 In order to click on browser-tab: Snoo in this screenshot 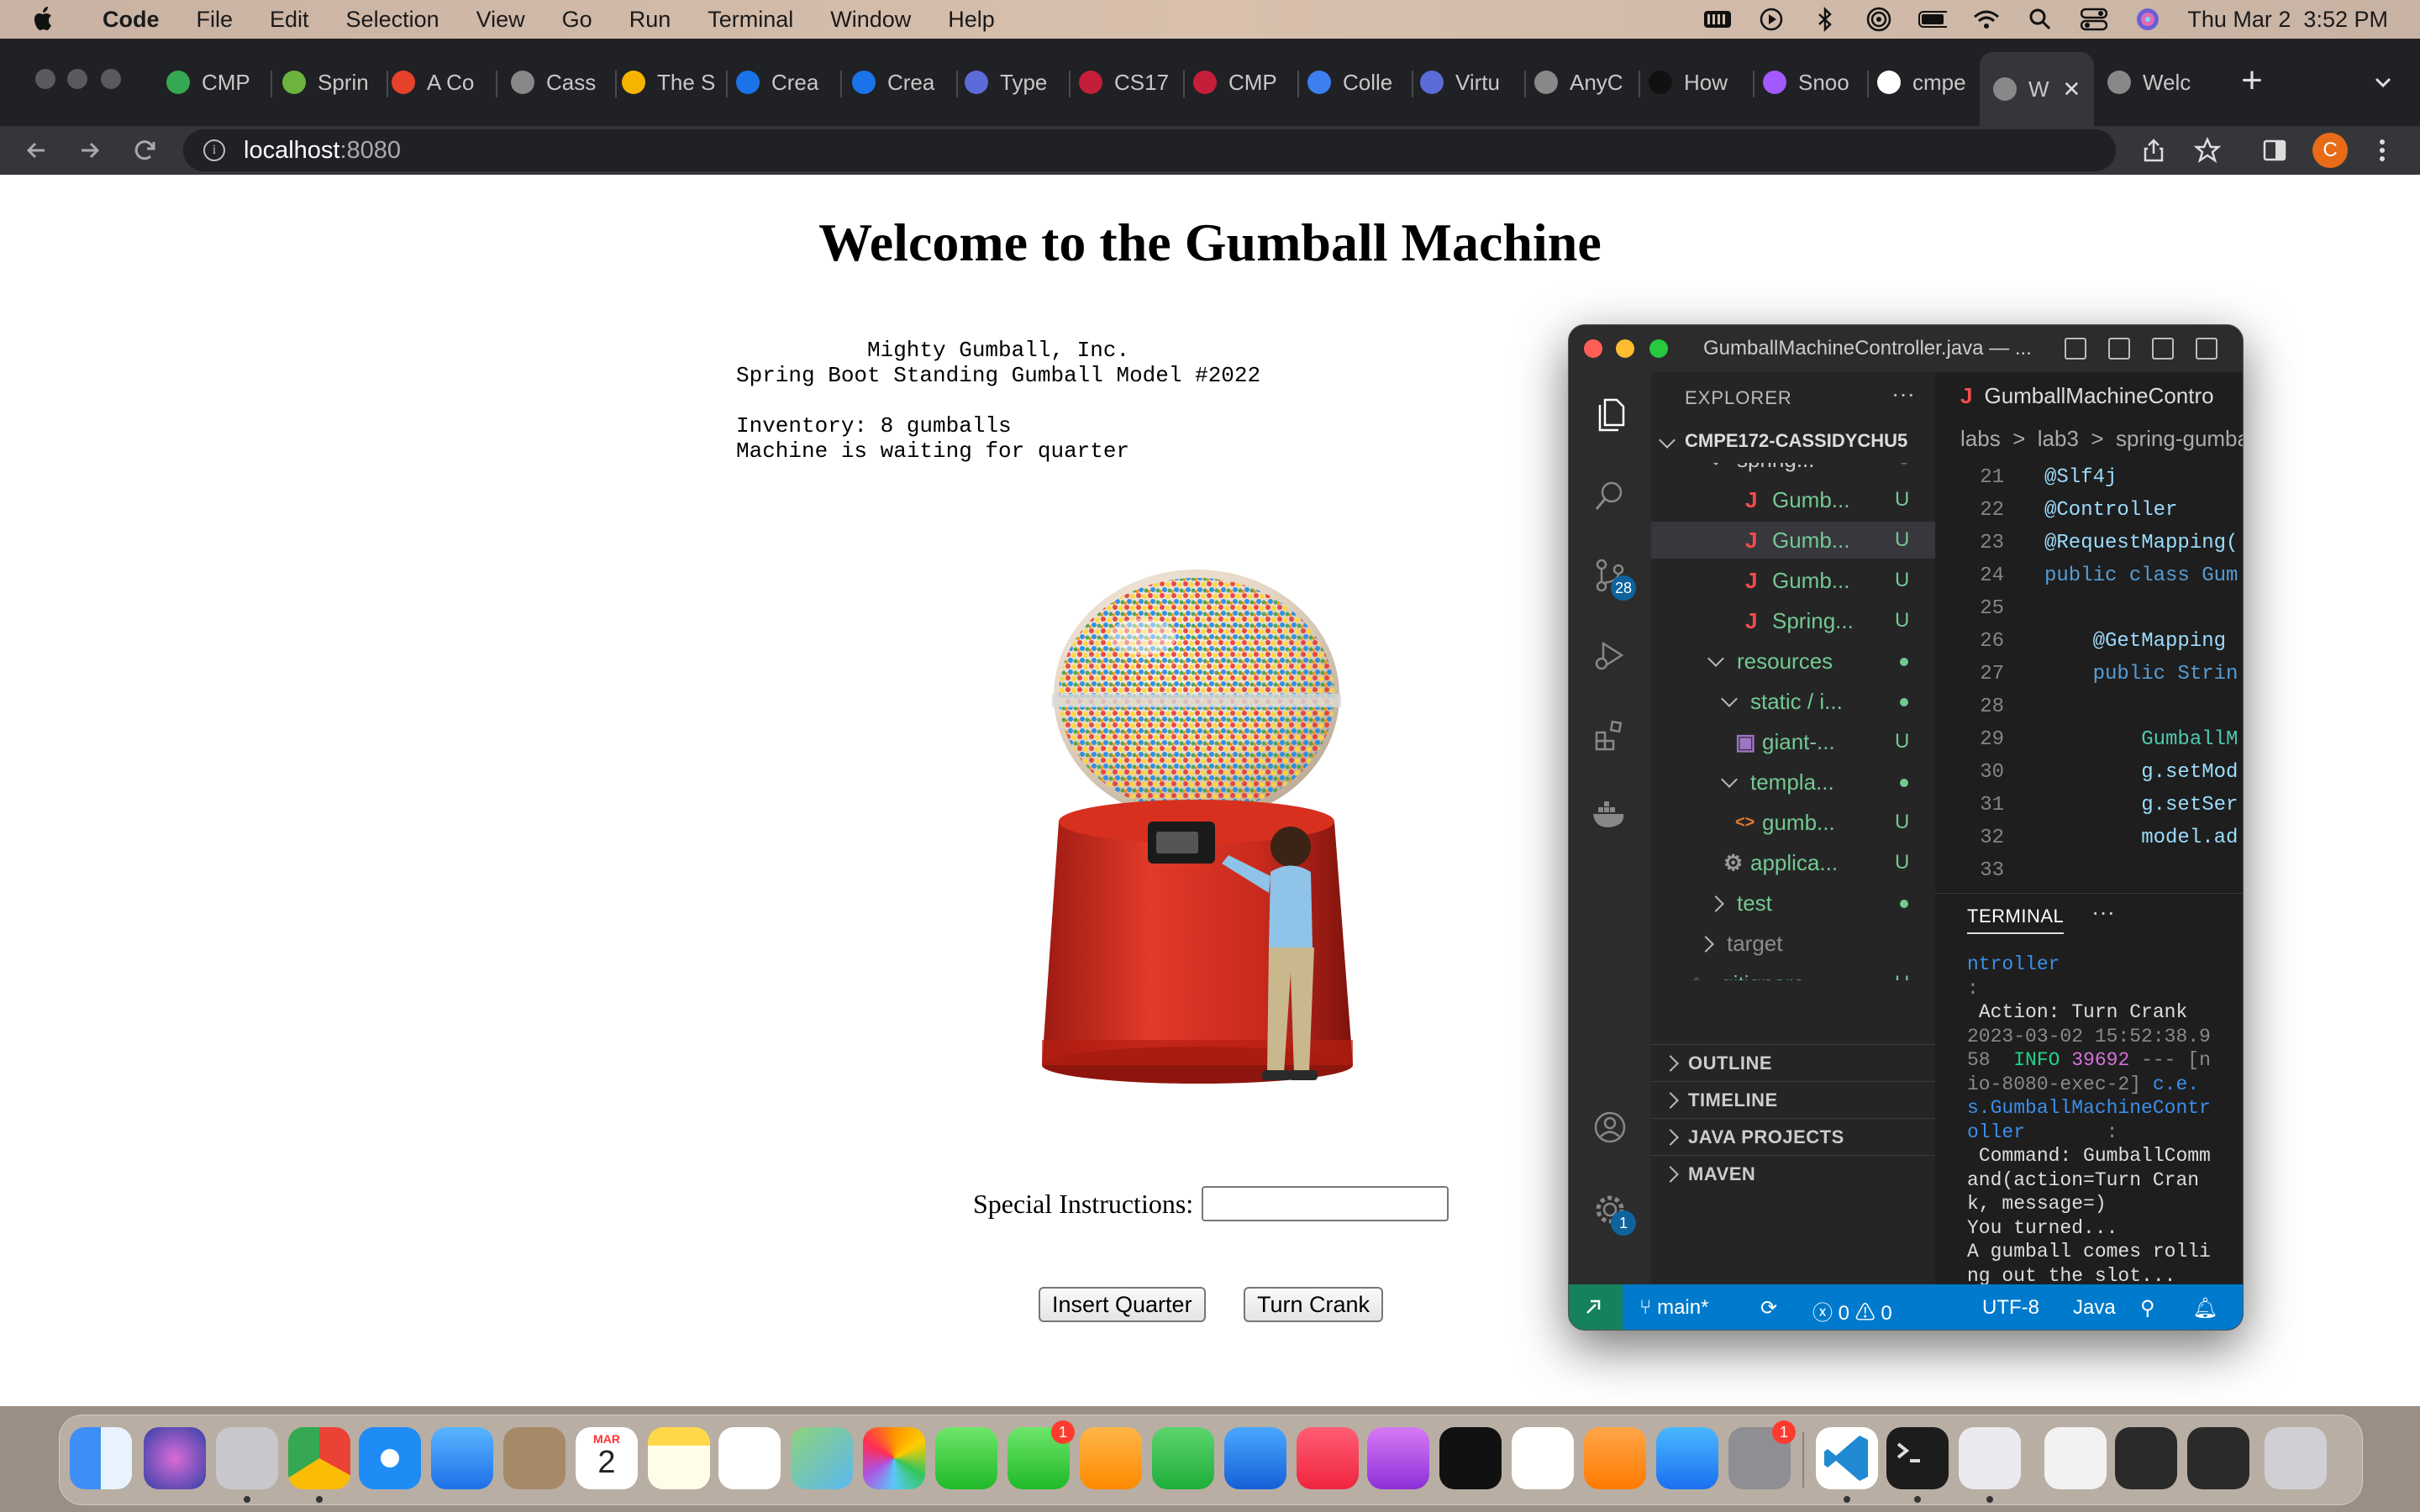, I will do `click(1811, 82)`.